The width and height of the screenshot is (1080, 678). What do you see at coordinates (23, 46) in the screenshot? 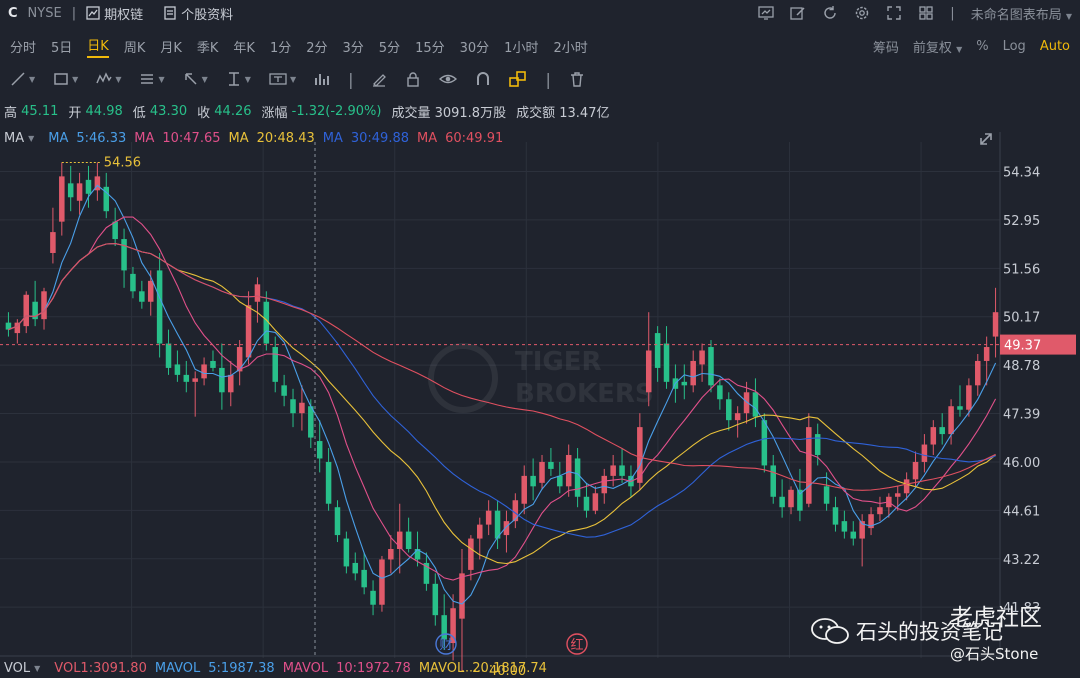
I see `timeframe-tab: 分时` at bounding box center [23, 46].